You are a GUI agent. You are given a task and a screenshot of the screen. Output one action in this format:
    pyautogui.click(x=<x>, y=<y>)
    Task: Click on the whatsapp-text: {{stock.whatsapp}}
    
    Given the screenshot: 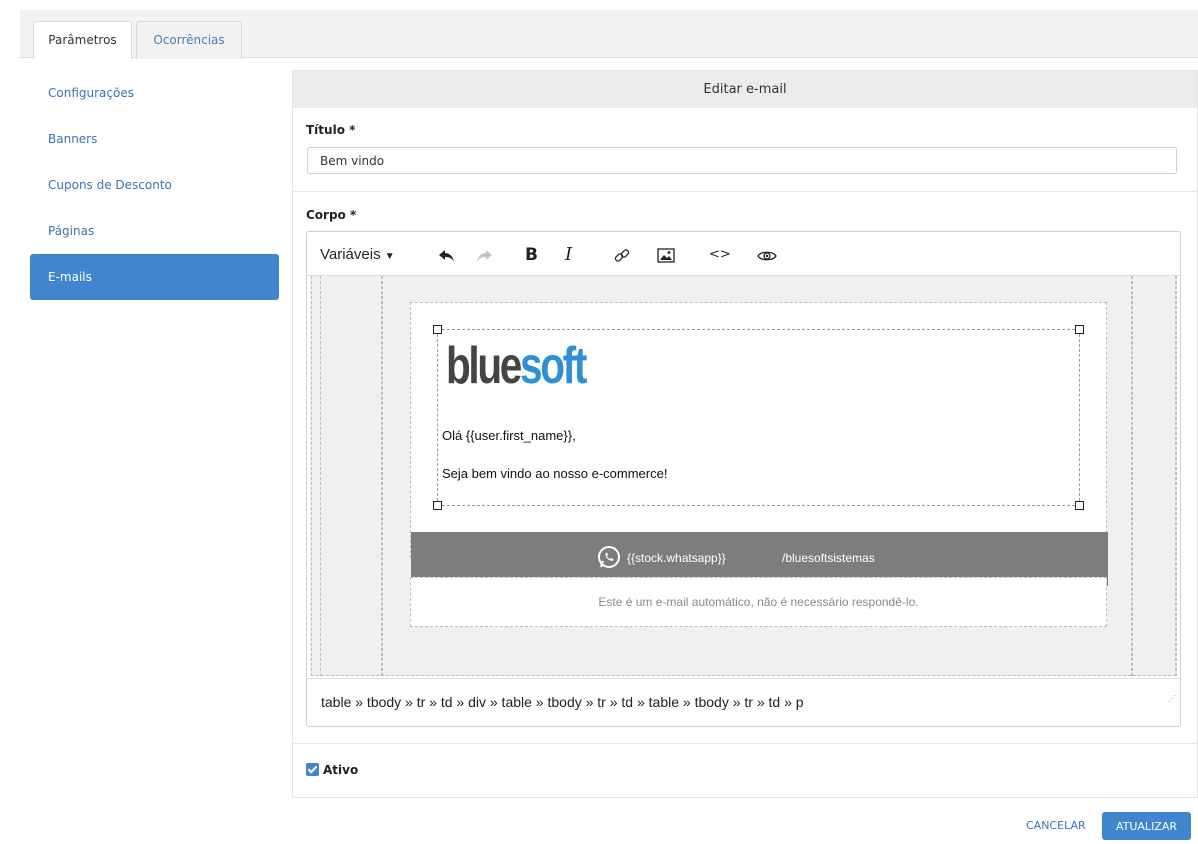 What is the action you would take?
    pyautogui.click(x=676, y=558)
    